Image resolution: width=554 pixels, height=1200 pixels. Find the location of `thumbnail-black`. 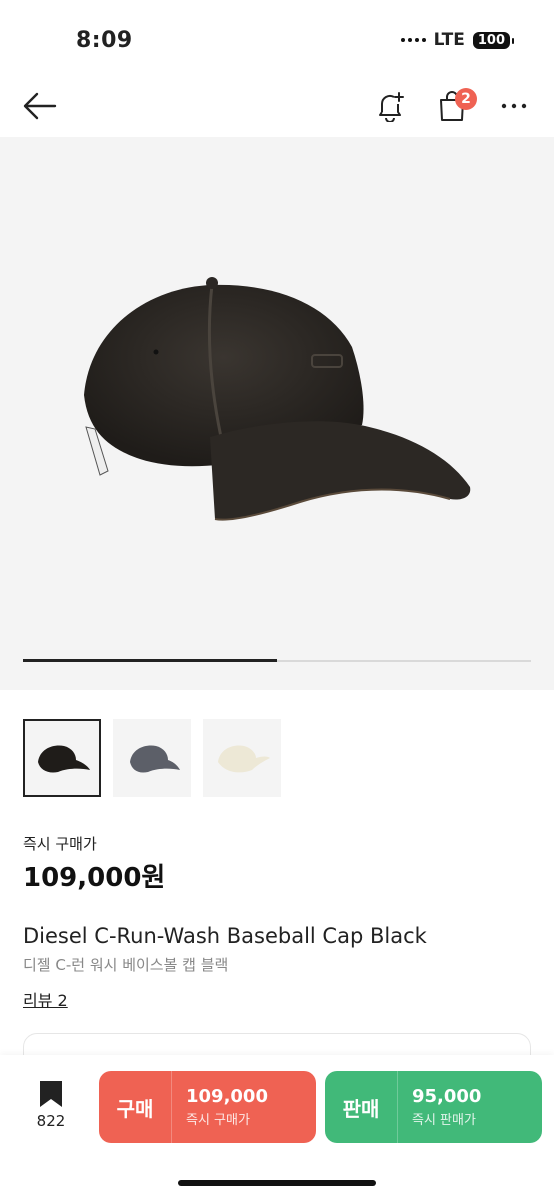

thumbnail-black is located at coordinates (62, 758).